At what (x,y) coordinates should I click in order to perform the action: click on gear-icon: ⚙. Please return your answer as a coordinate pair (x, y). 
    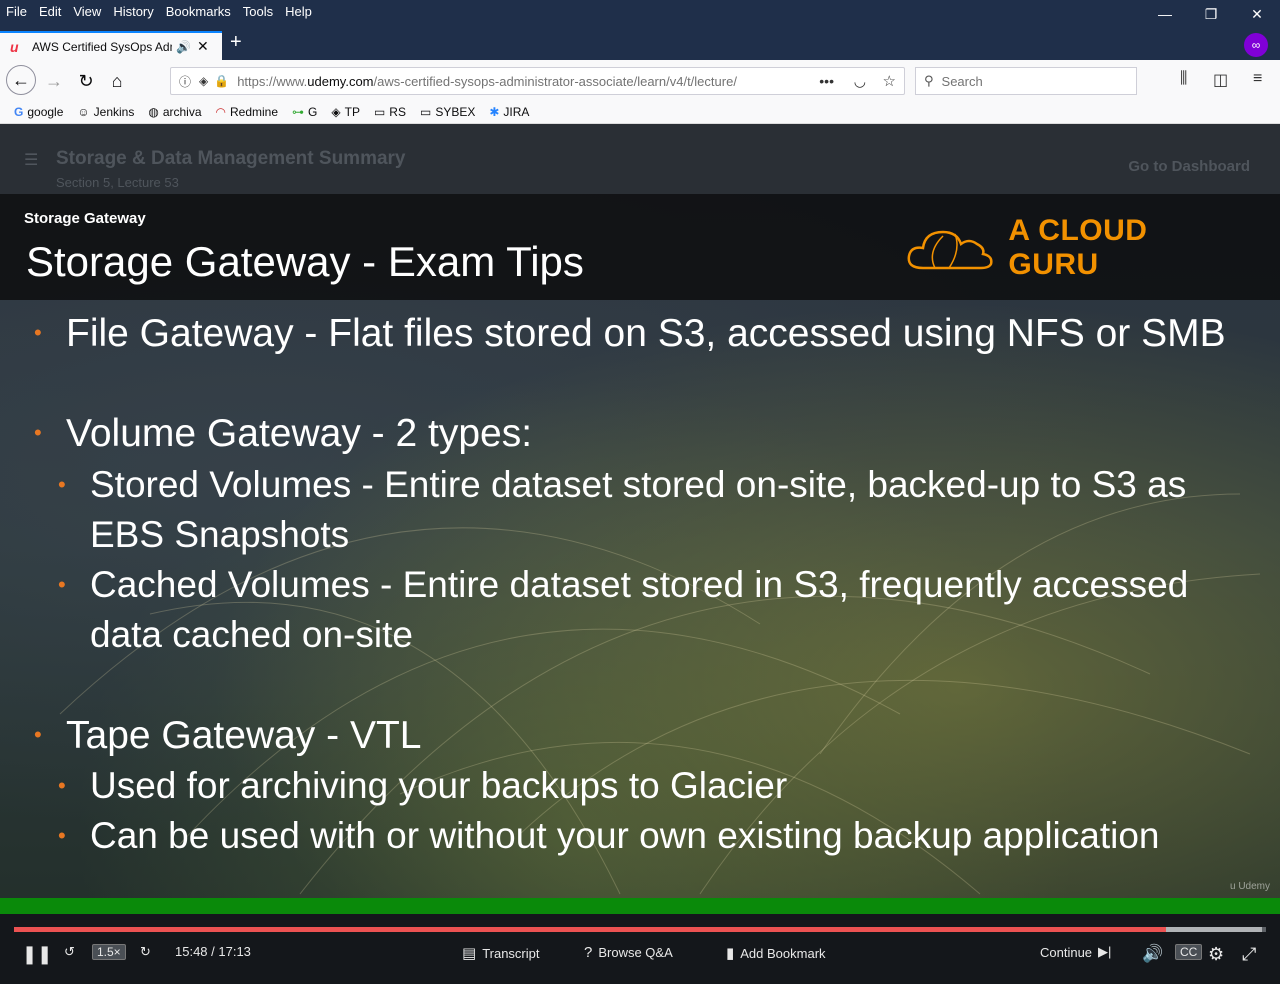
    Looking at the image, I should click on (1216, 954).